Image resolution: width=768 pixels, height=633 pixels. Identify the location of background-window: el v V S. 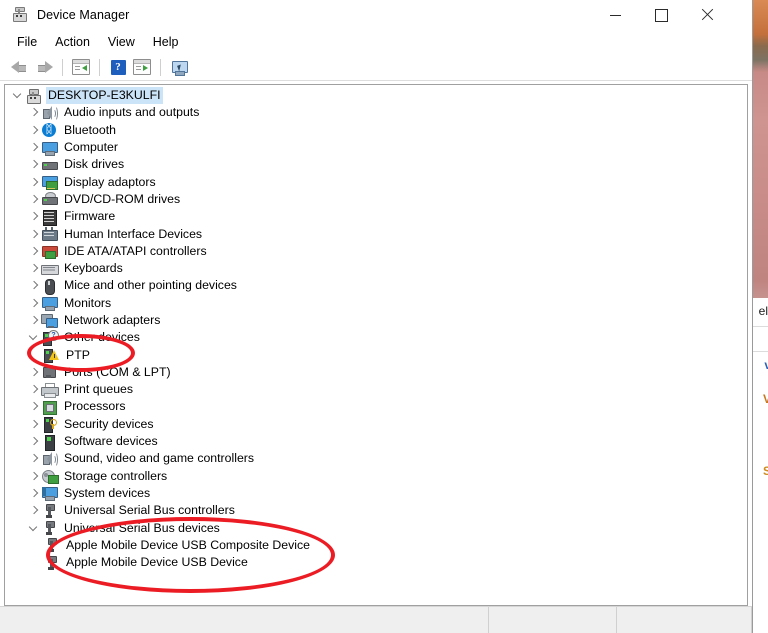
(760, 465).